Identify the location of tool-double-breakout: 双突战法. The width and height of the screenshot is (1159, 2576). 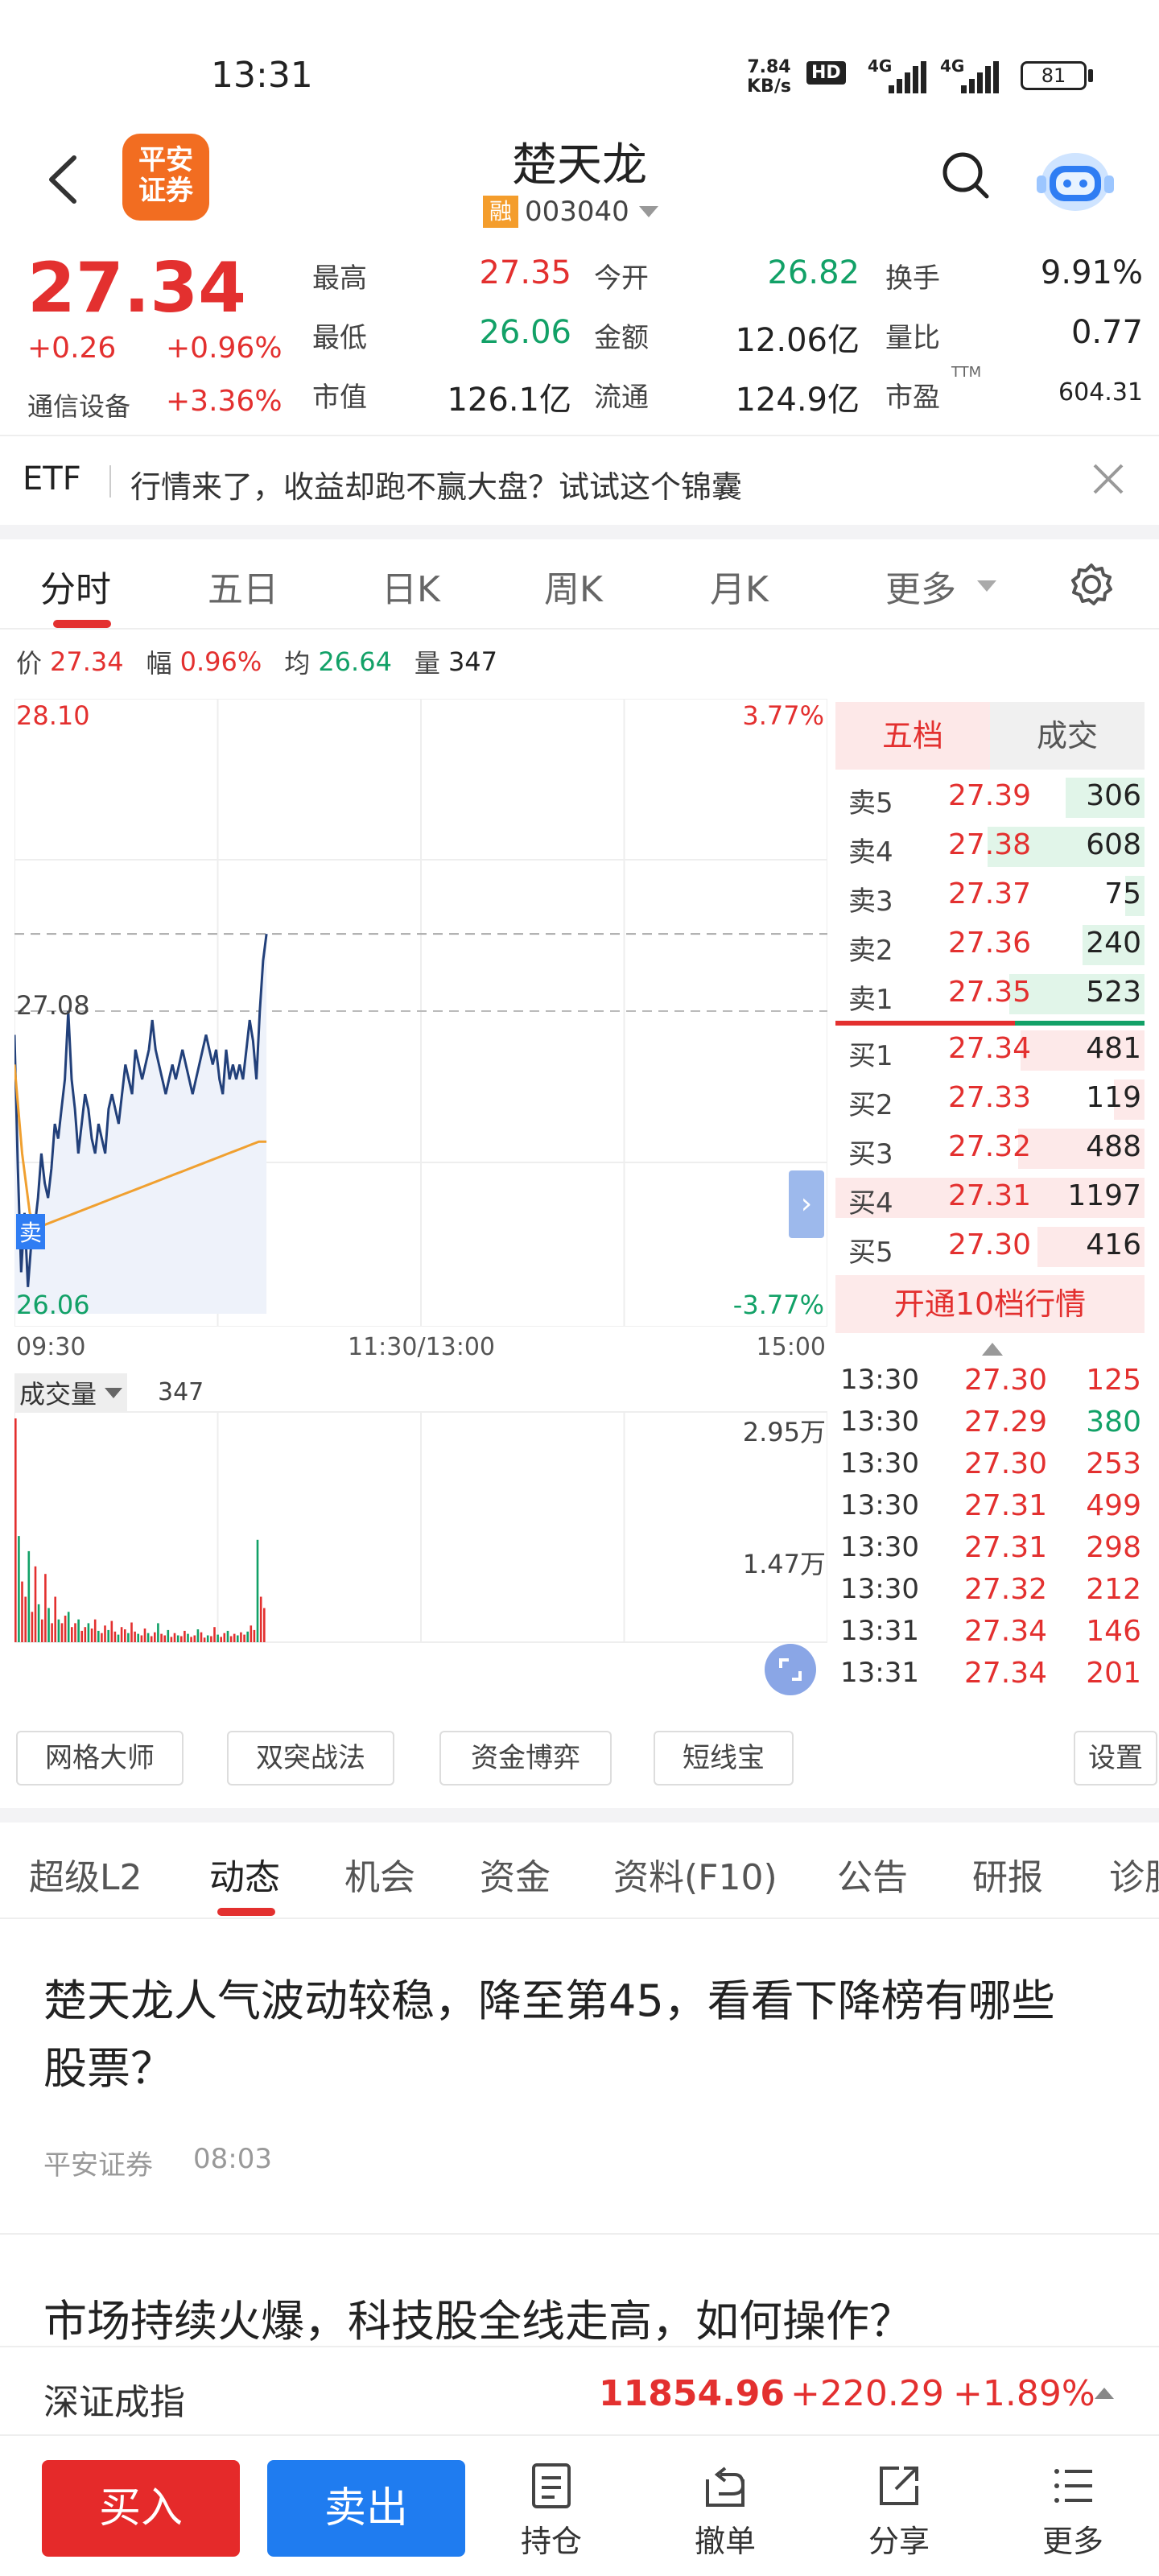
(310, 1758).